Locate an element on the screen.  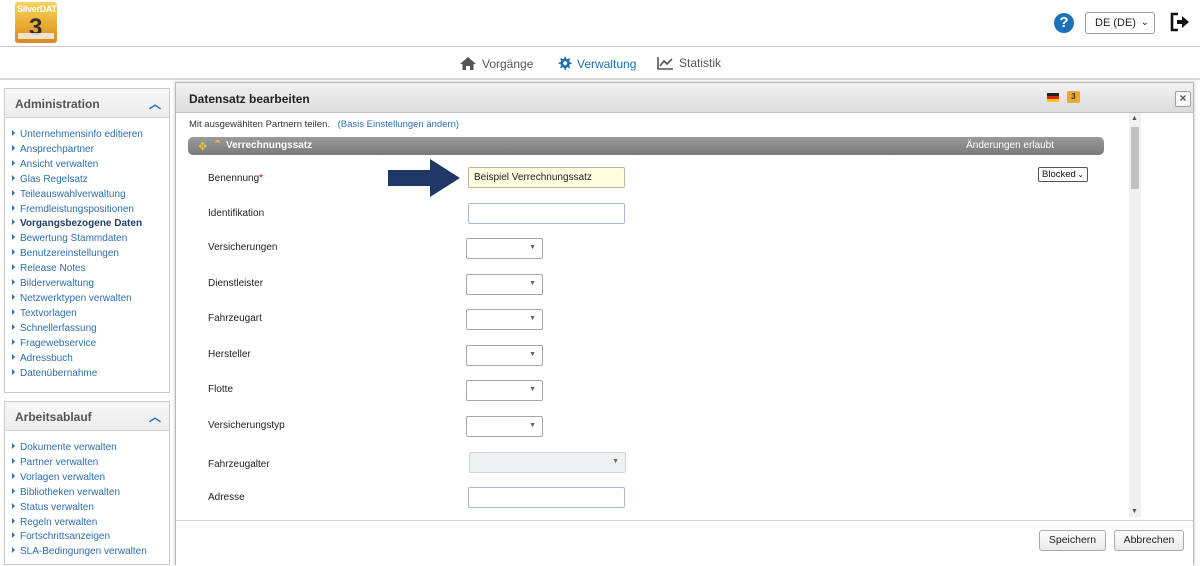
flotte-label: Flotte is located at coordinates (221, 389).